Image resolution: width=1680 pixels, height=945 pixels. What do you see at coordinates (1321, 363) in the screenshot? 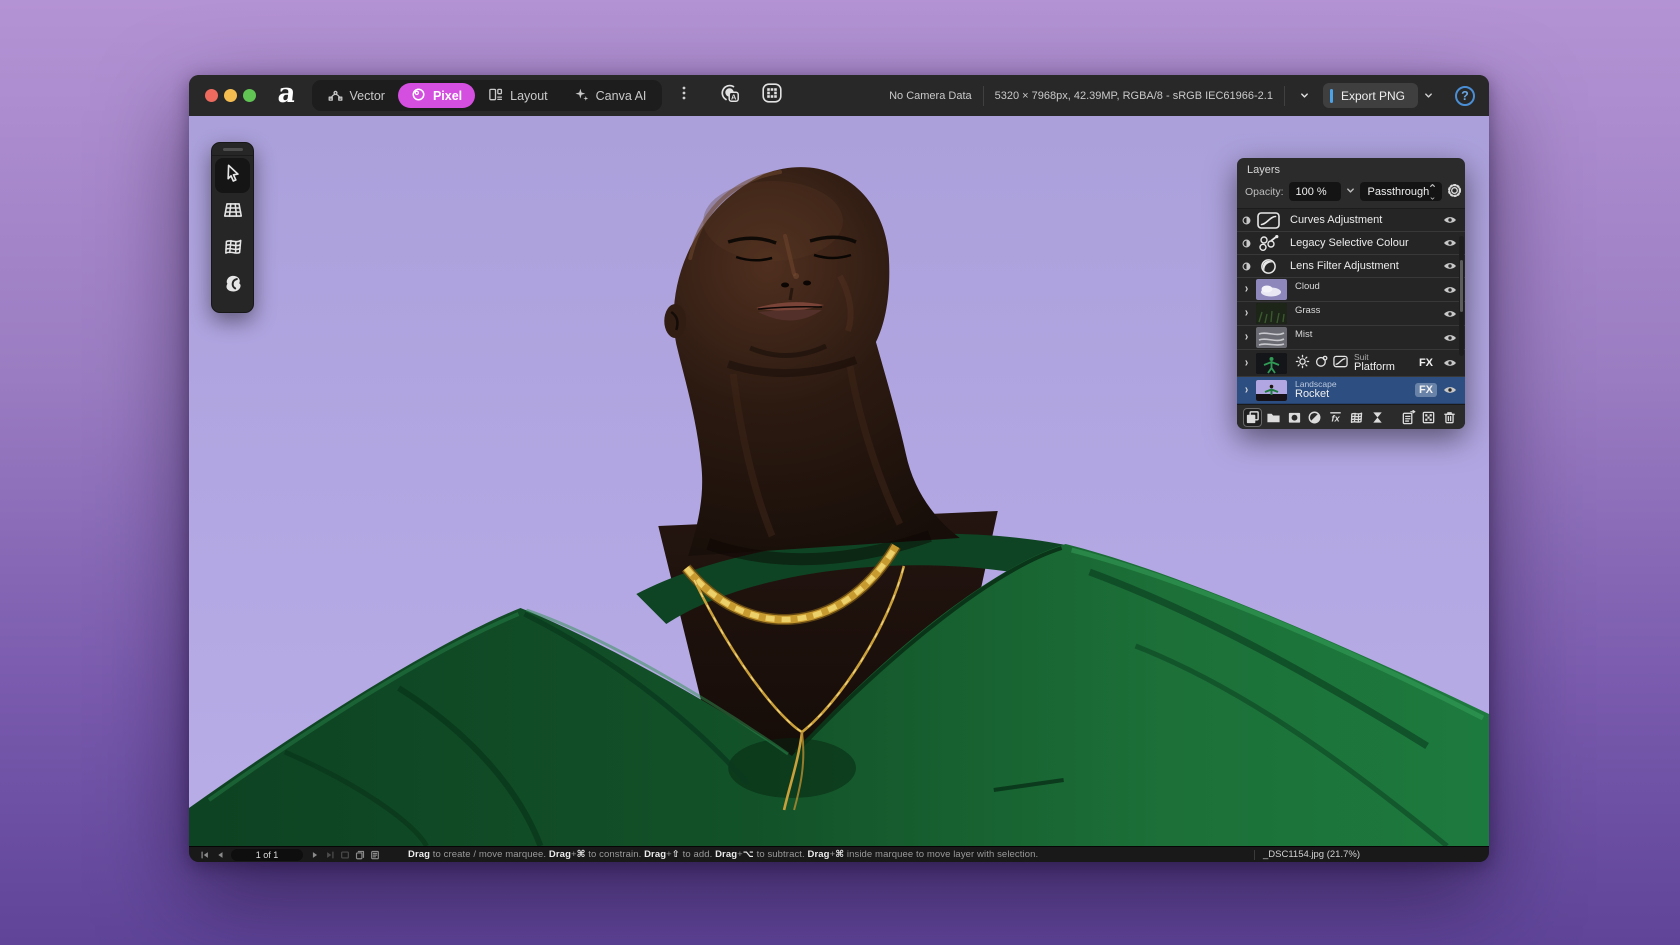
I see `circledot-mini-icon` at bounding box center [1321, 363].